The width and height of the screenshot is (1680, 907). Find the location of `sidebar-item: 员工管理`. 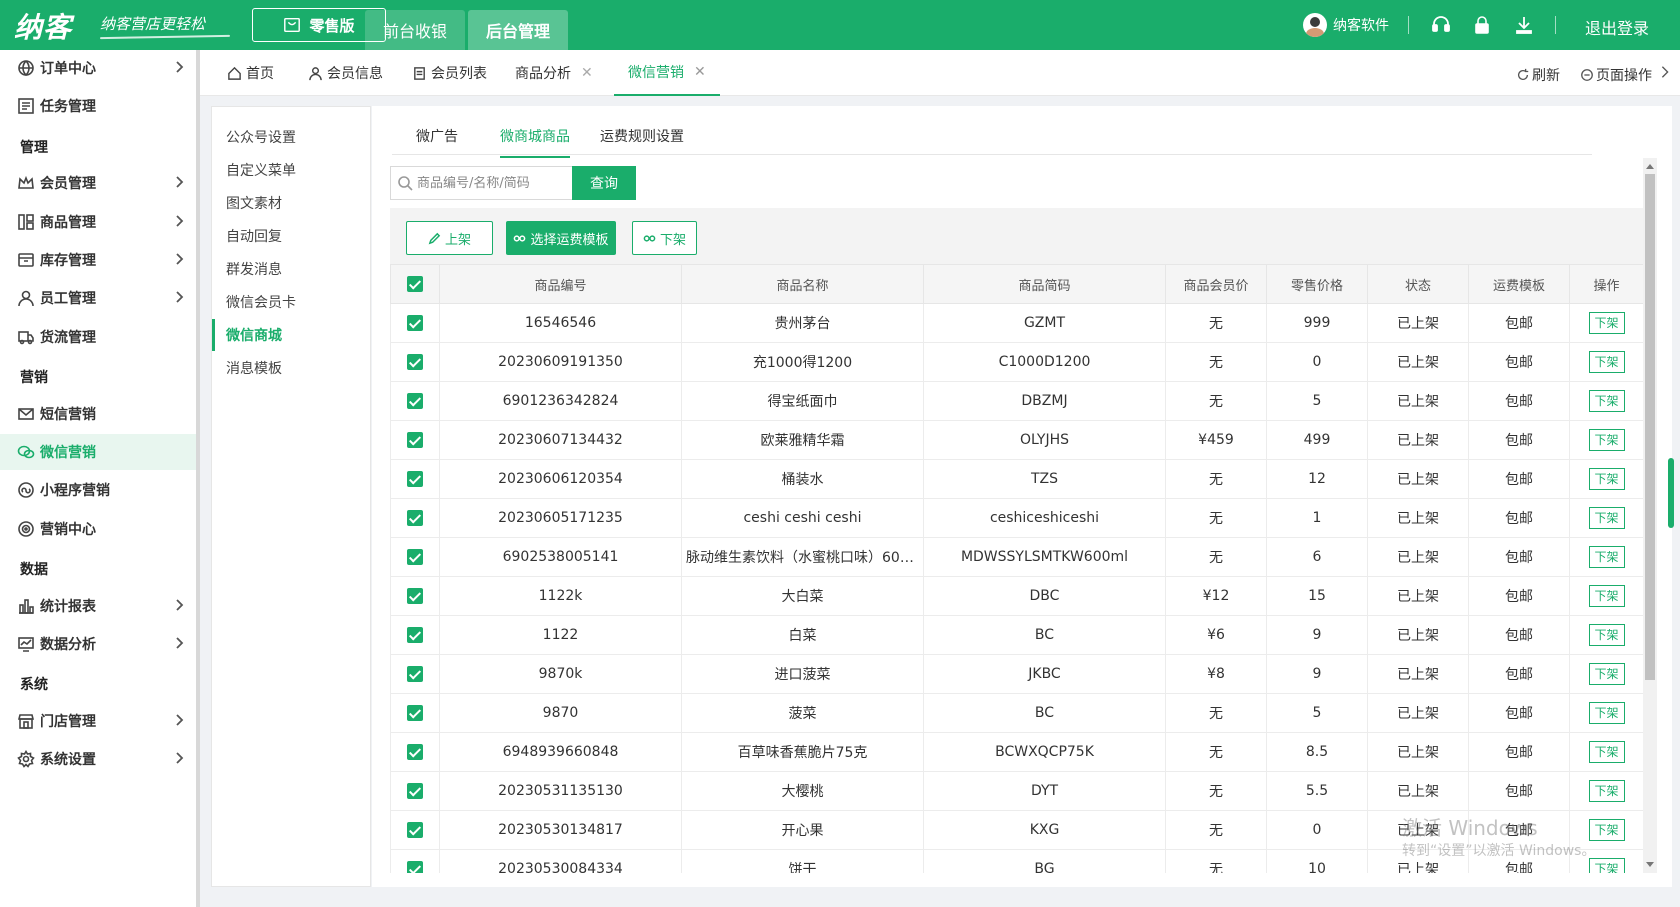

sidebar-item: 员工管理 is located at coordinates (98, 298).